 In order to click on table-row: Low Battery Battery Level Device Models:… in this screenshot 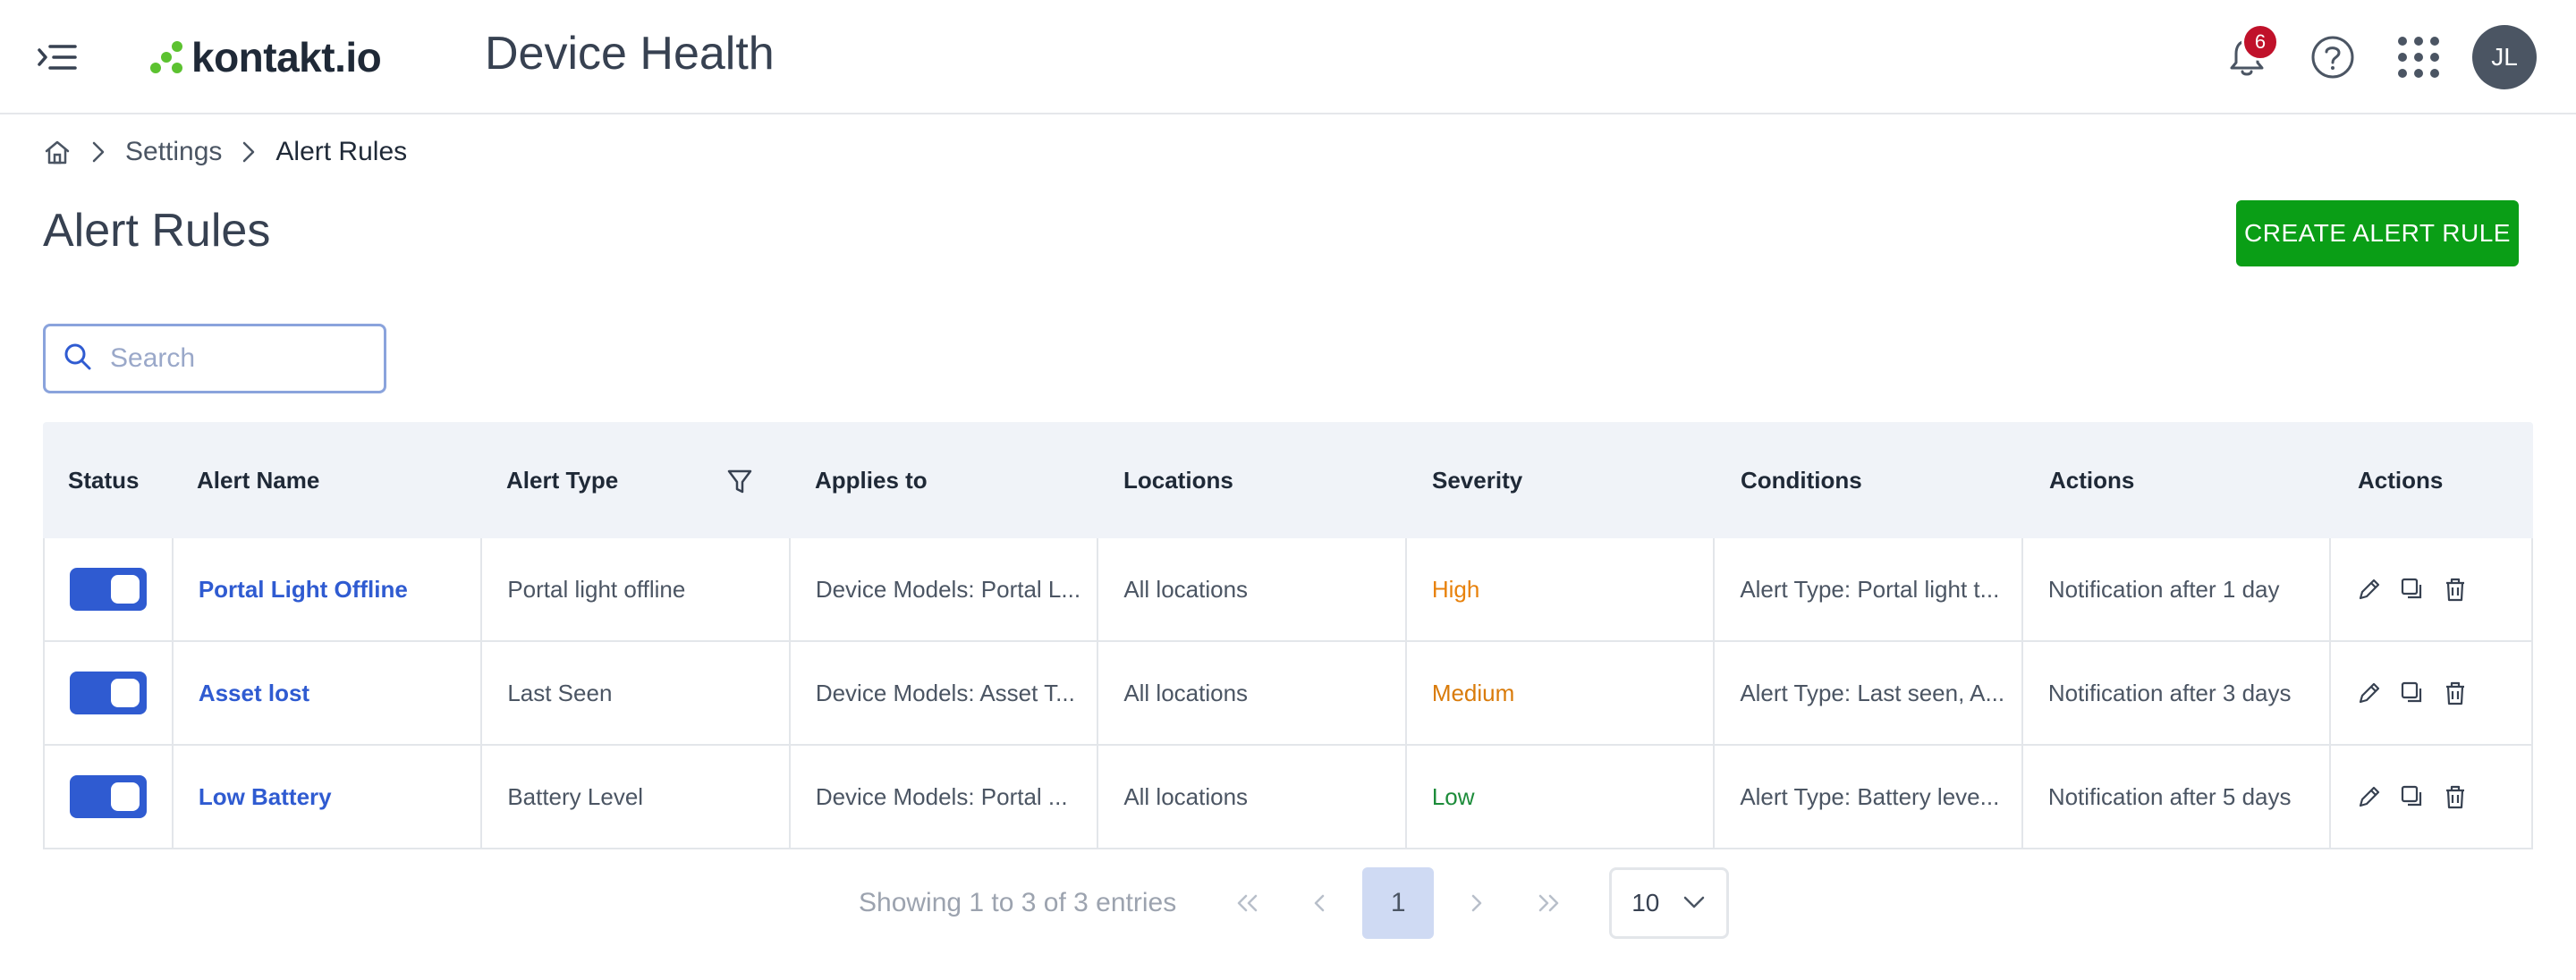, I will do `click(1288, 797)`.